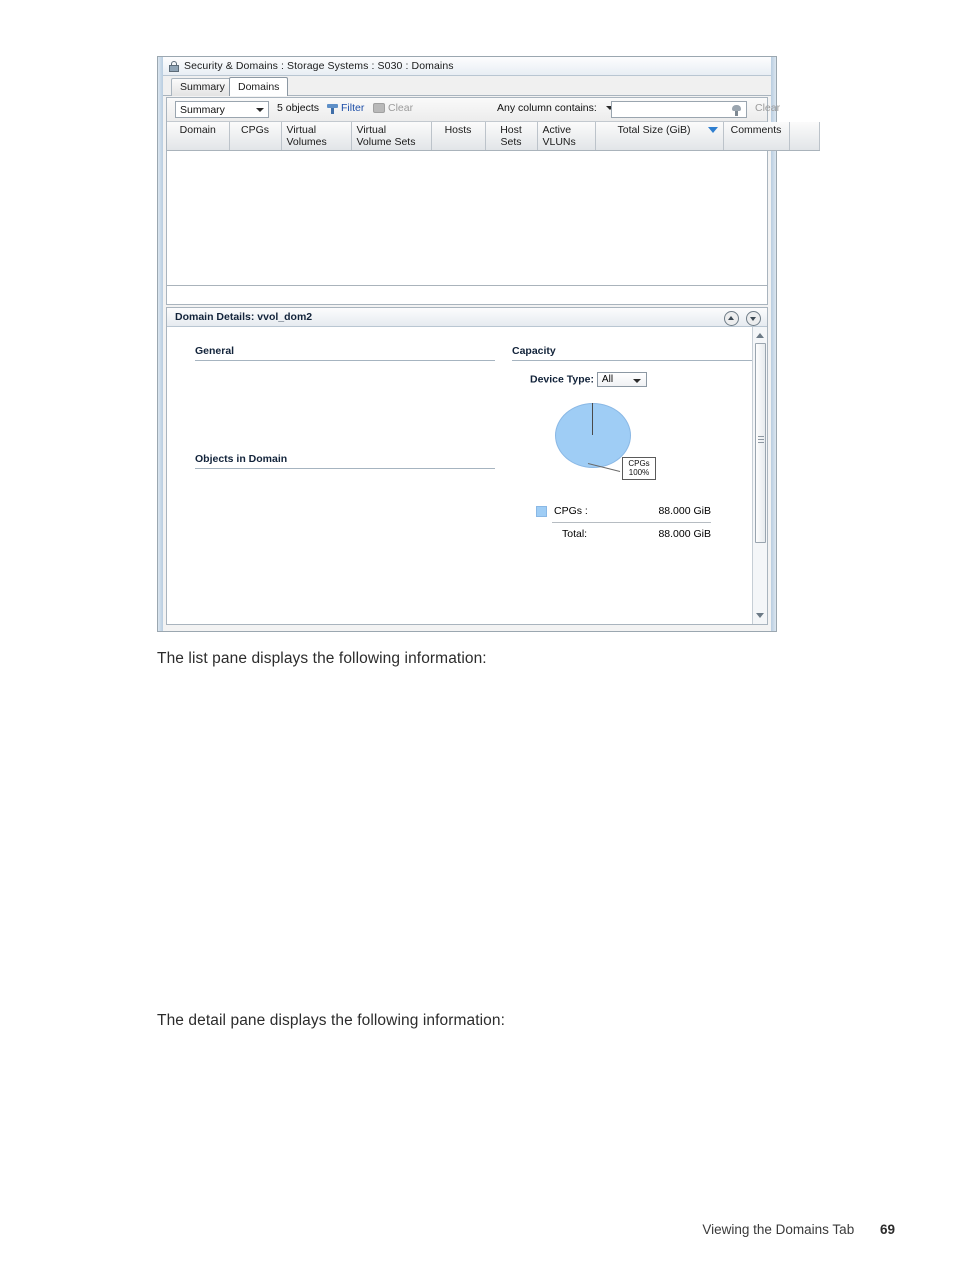 The width and height of the screenshot is (954, 1271). I want to click on clear-filter-button: Clear, so click(393, 108).